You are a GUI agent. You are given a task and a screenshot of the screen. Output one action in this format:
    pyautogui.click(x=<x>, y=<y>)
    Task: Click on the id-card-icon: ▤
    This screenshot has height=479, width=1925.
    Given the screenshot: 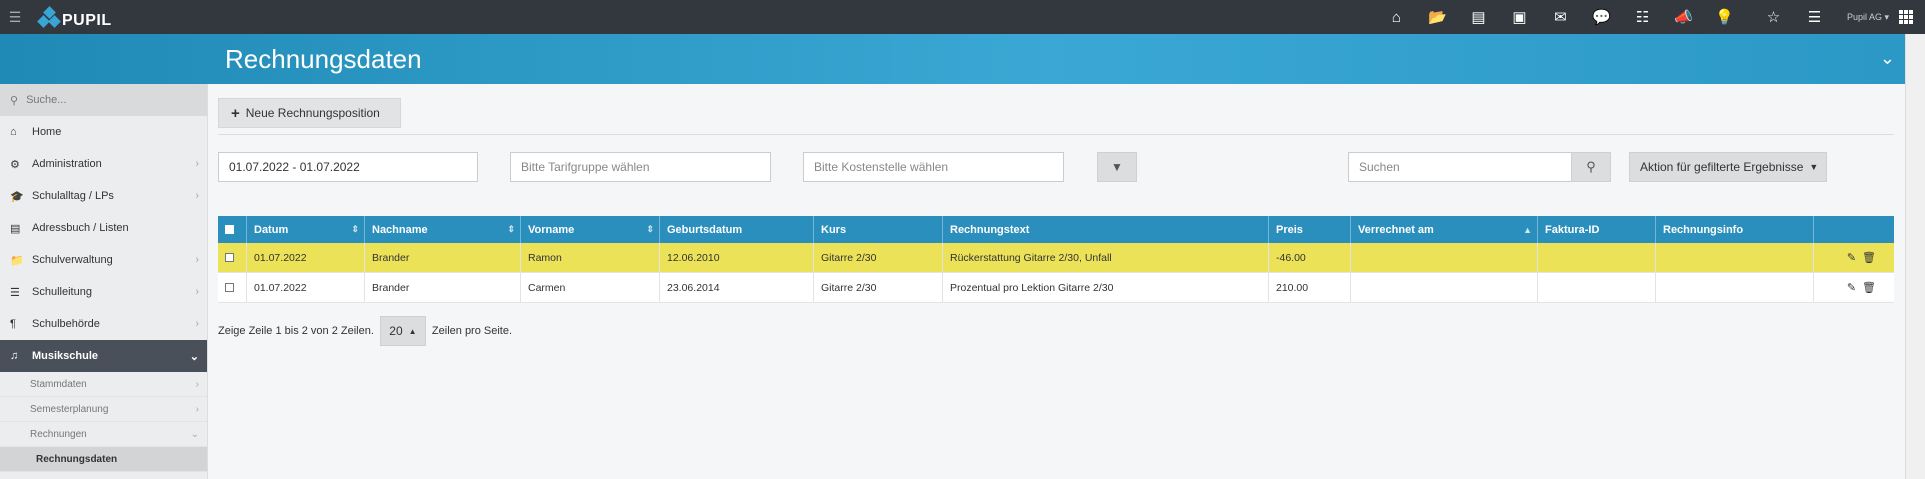 What is the action you would take?
    pyautogui.click(x=1478, y=17)
    